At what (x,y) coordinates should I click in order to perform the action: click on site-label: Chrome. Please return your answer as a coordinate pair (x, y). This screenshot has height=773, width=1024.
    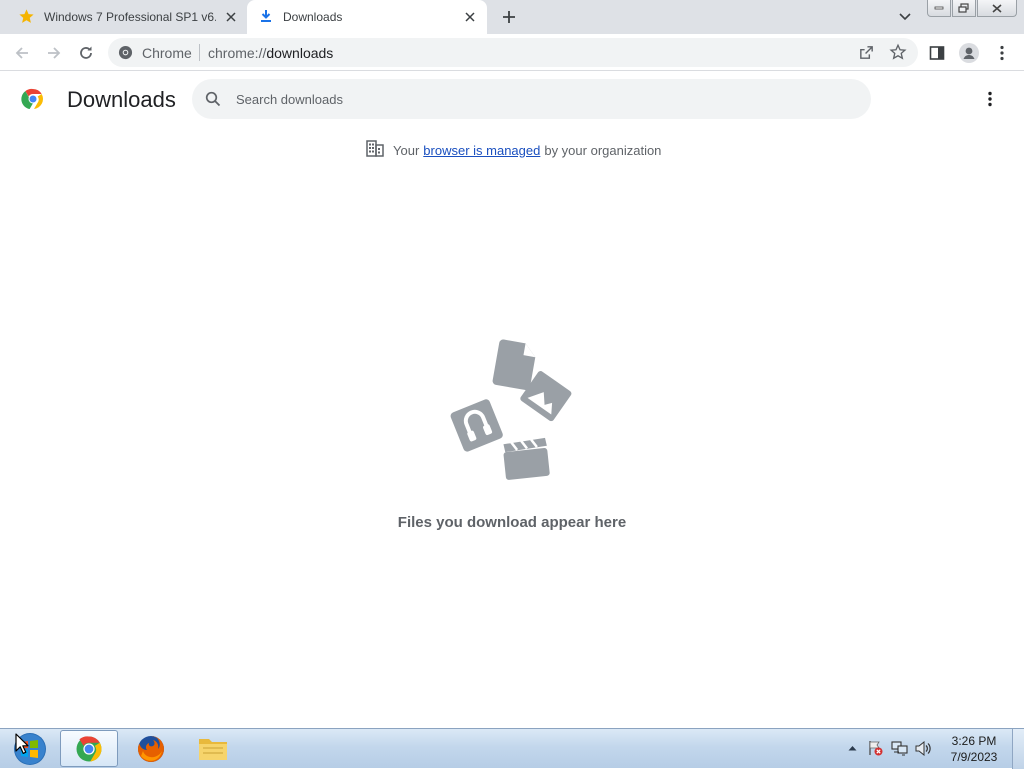
    Looking at the image, I should click on (167, 53).